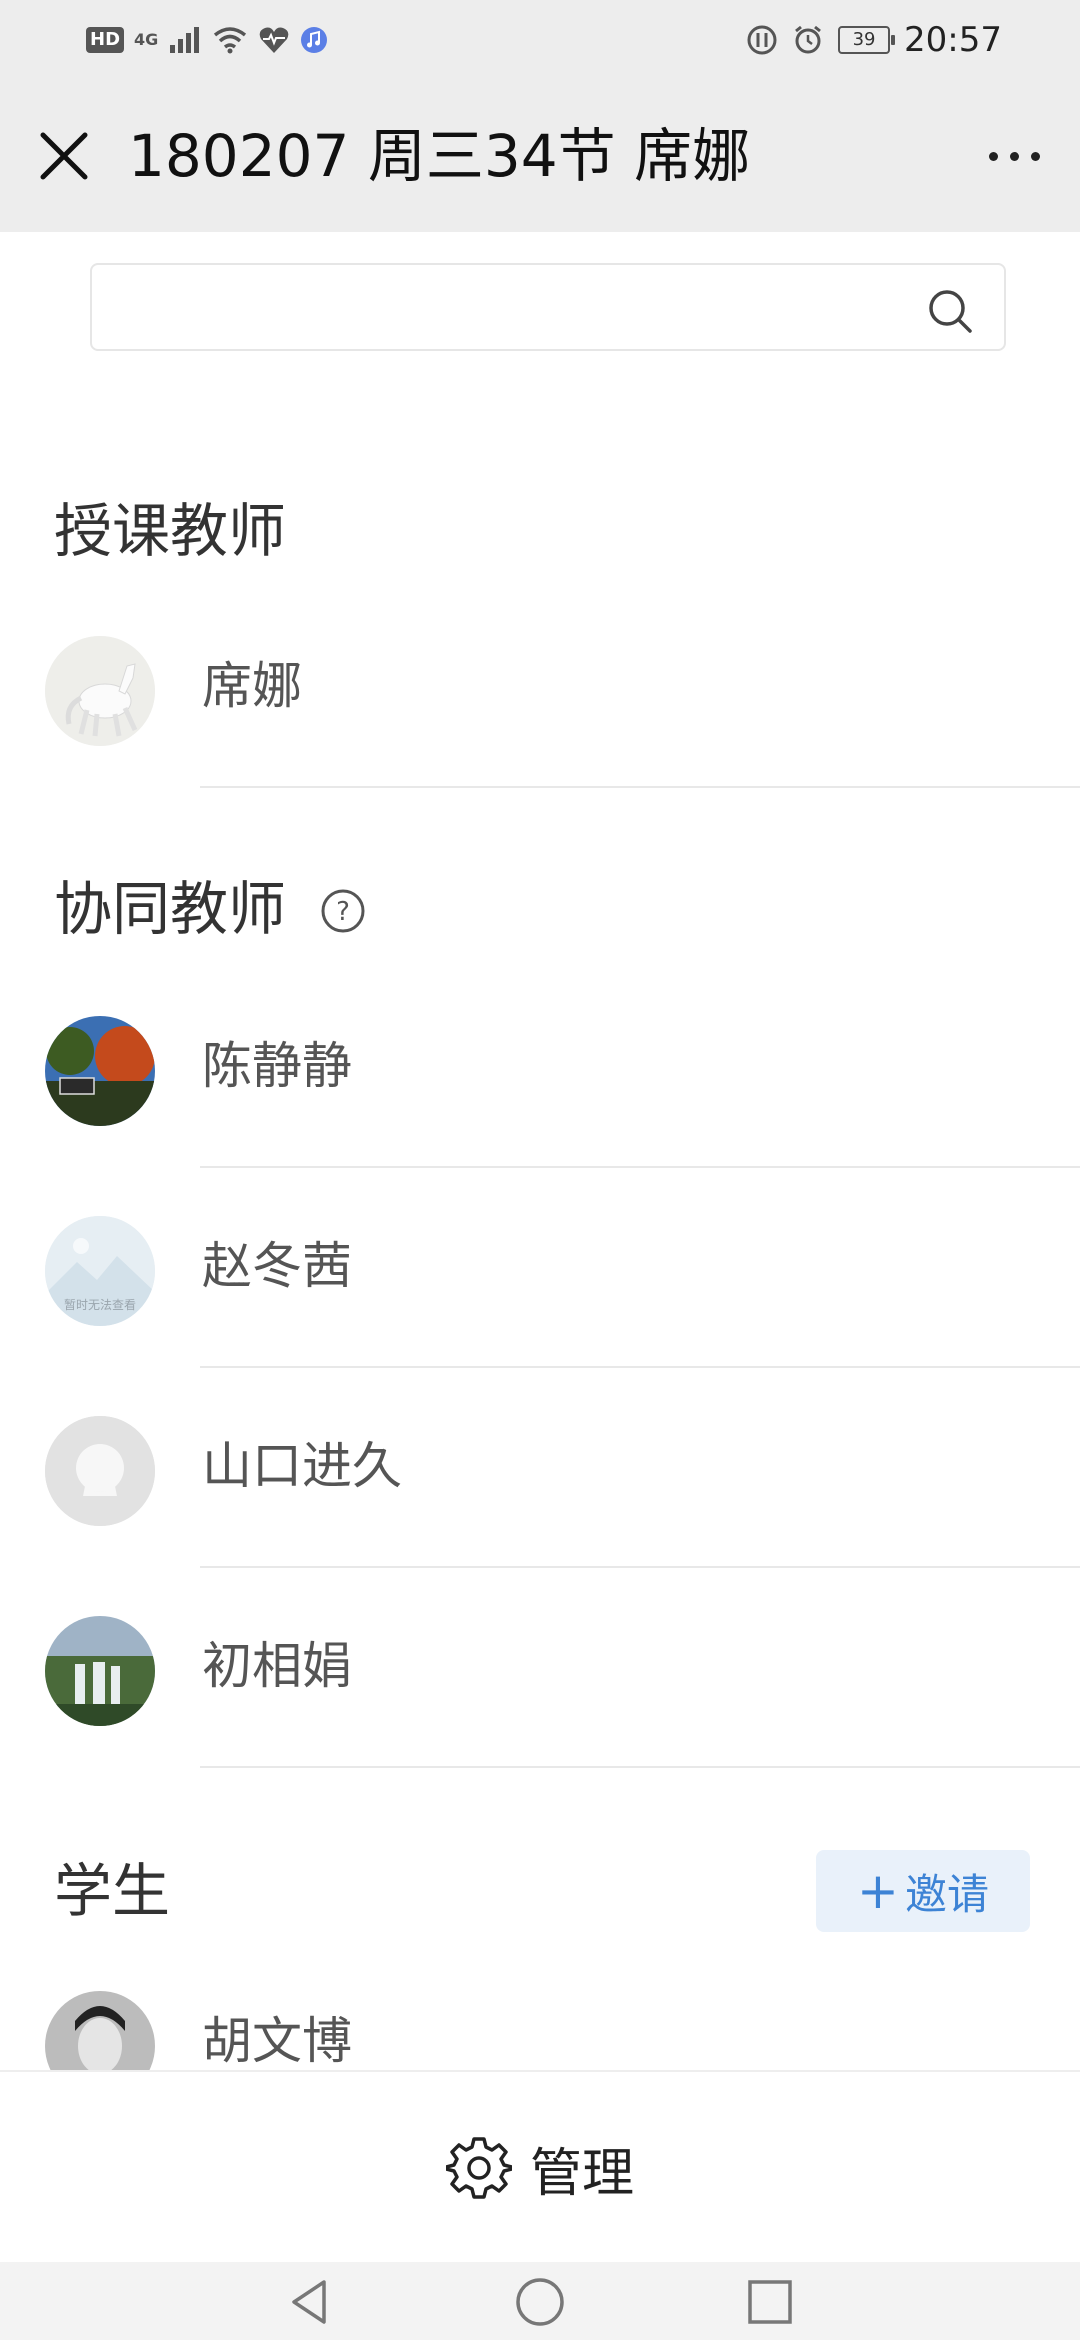 The width and height of the screenshot is (1080, 2340). I want to click on status-left: HD 4G, so click(207, 40).